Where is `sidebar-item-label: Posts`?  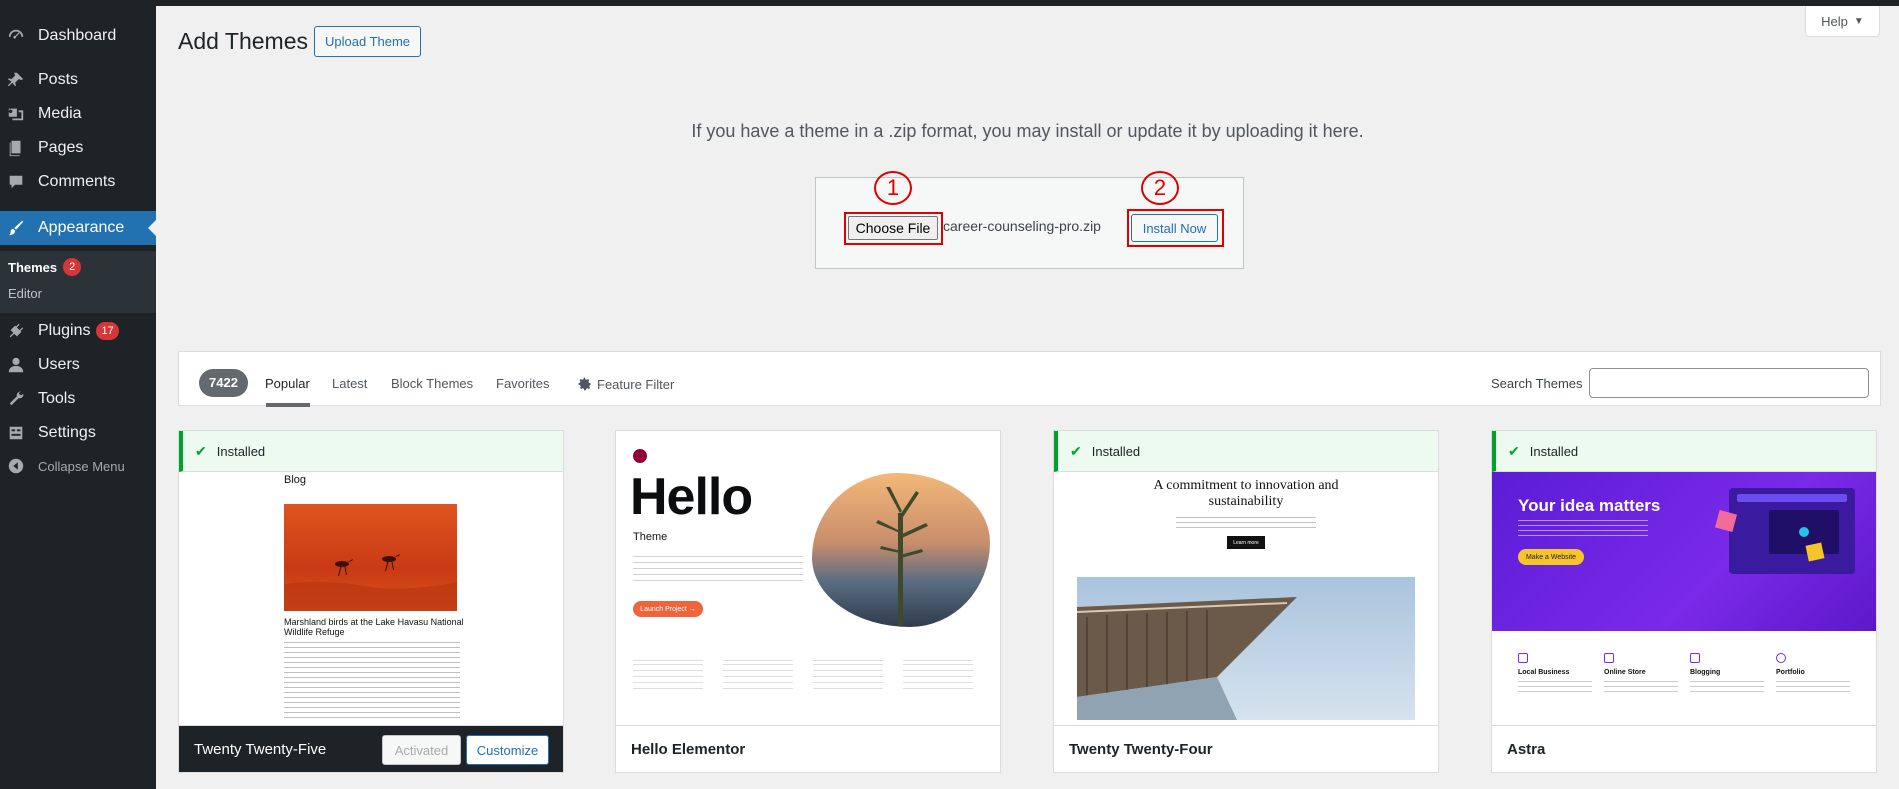
sidebar-item-label: Posts is located at coordinates (58, 79).